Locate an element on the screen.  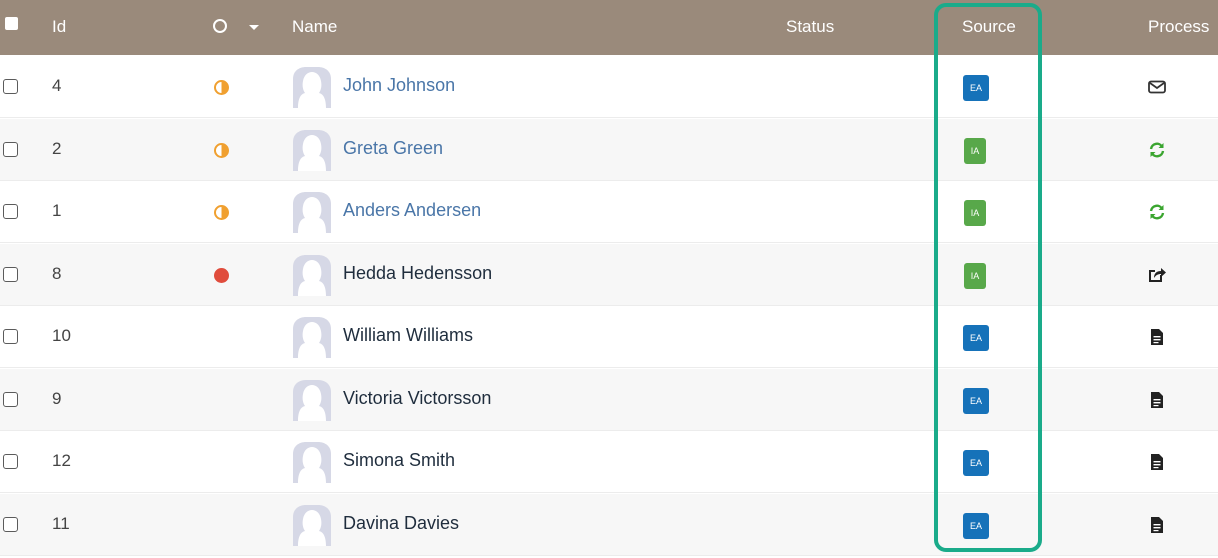
id-column-header: Id is located at coordinates (59, 27).